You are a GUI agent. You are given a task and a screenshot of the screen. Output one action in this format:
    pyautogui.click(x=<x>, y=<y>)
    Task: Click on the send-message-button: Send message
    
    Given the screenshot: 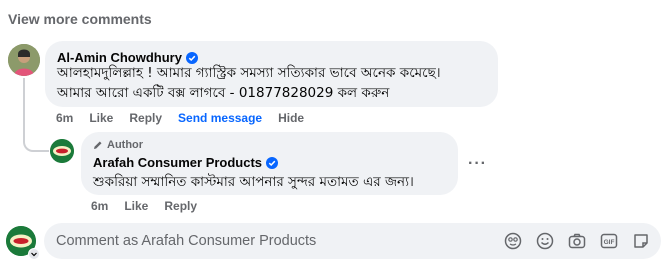 What is the action you would take?
    pyautogui.click(x=220, y=118)
    